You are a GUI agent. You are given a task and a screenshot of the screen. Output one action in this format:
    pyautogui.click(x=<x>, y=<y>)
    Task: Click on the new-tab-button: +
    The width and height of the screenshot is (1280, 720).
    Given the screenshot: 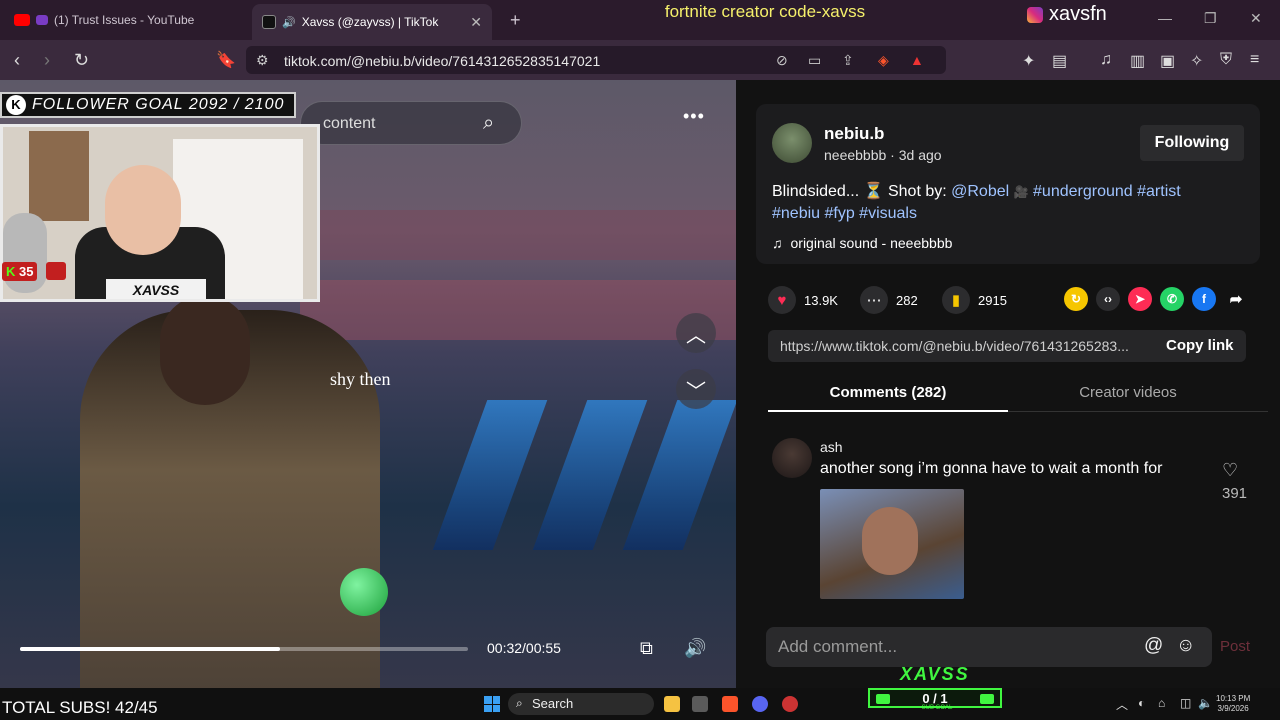 What is the action you would take?
    pyautogui.click(x=515, y=20)
    